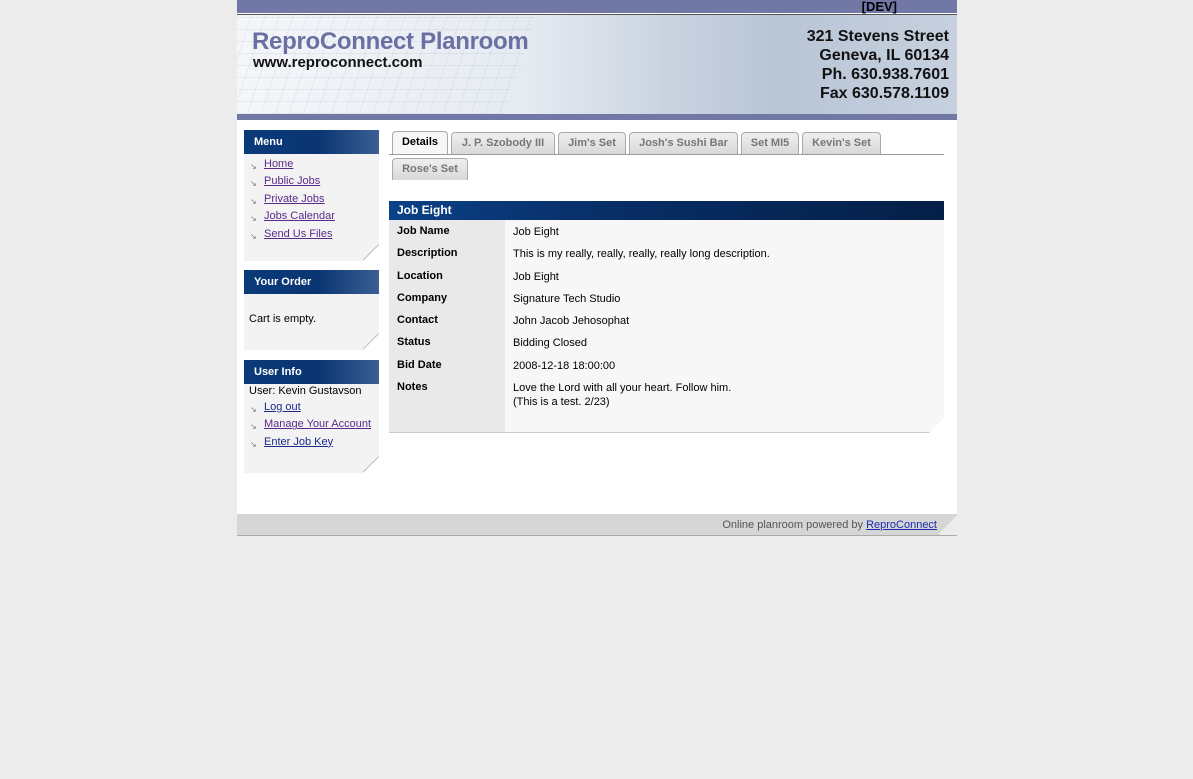 The width and height of the screenshot is (1193, 779). I want to click on field-value: 2008-12-18 18:00:00, so click(564, 366).